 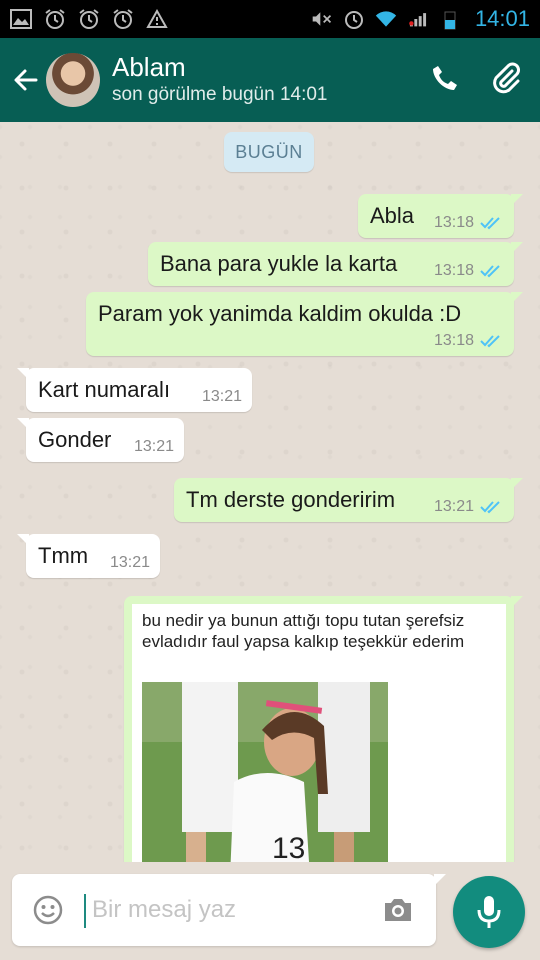 What do you see at coordinates (322, 19) in the screenshot?
I see `mute-icon` at bounding box center [322, 19].